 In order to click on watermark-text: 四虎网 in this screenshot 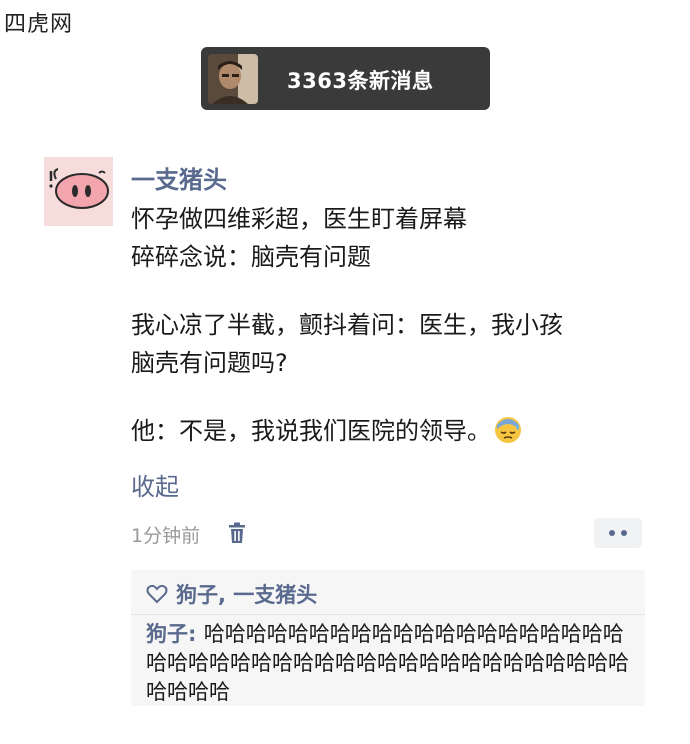, I will do `click(39, 24)`.